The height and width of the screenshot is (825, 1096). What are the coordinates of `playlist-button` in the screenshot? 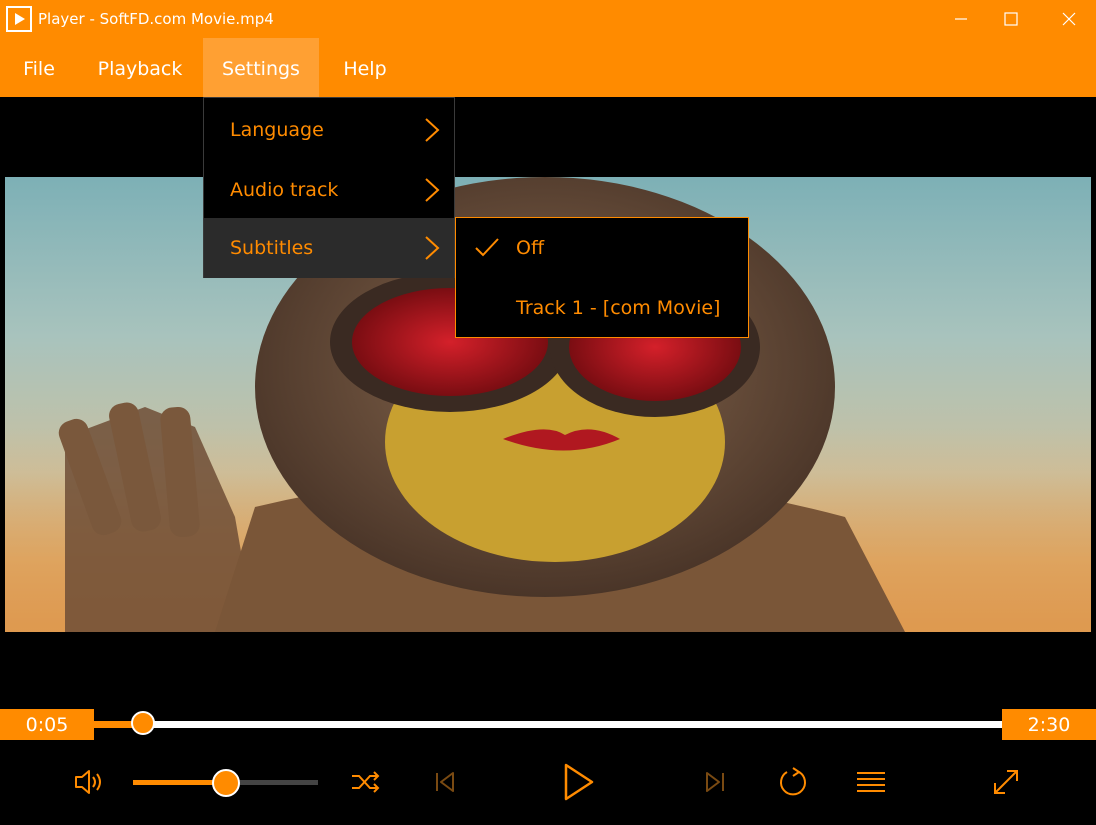 It's located at (871, 782).